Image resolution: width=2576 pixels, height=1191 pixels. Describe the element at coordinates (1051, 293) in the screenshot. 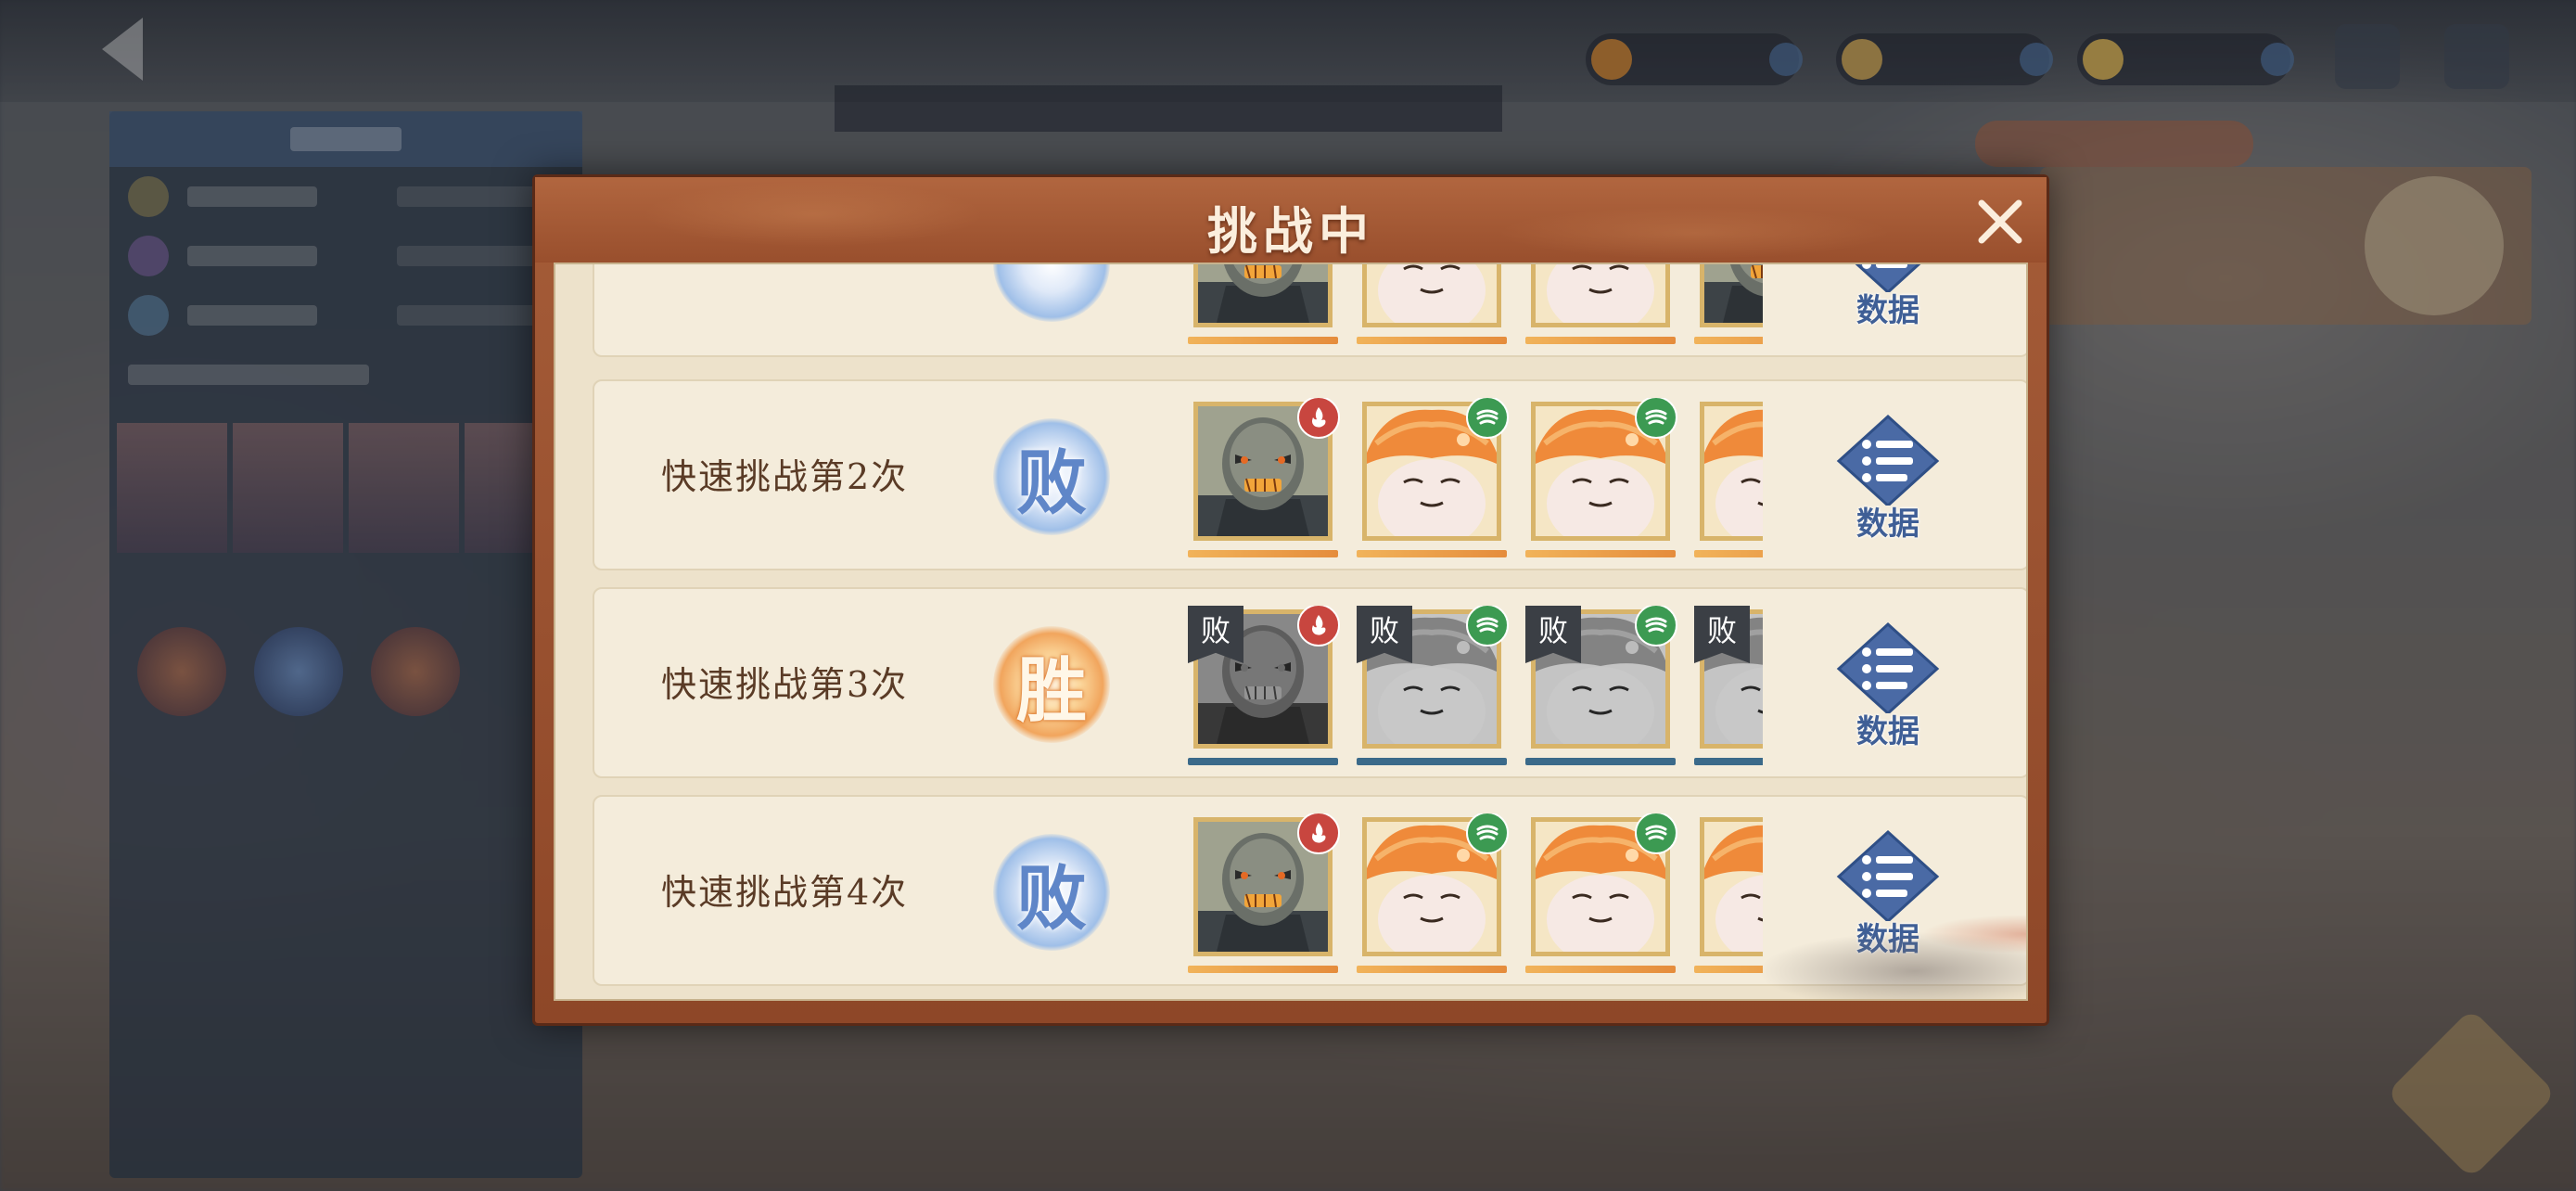

I see `defeat-badge` at that location.